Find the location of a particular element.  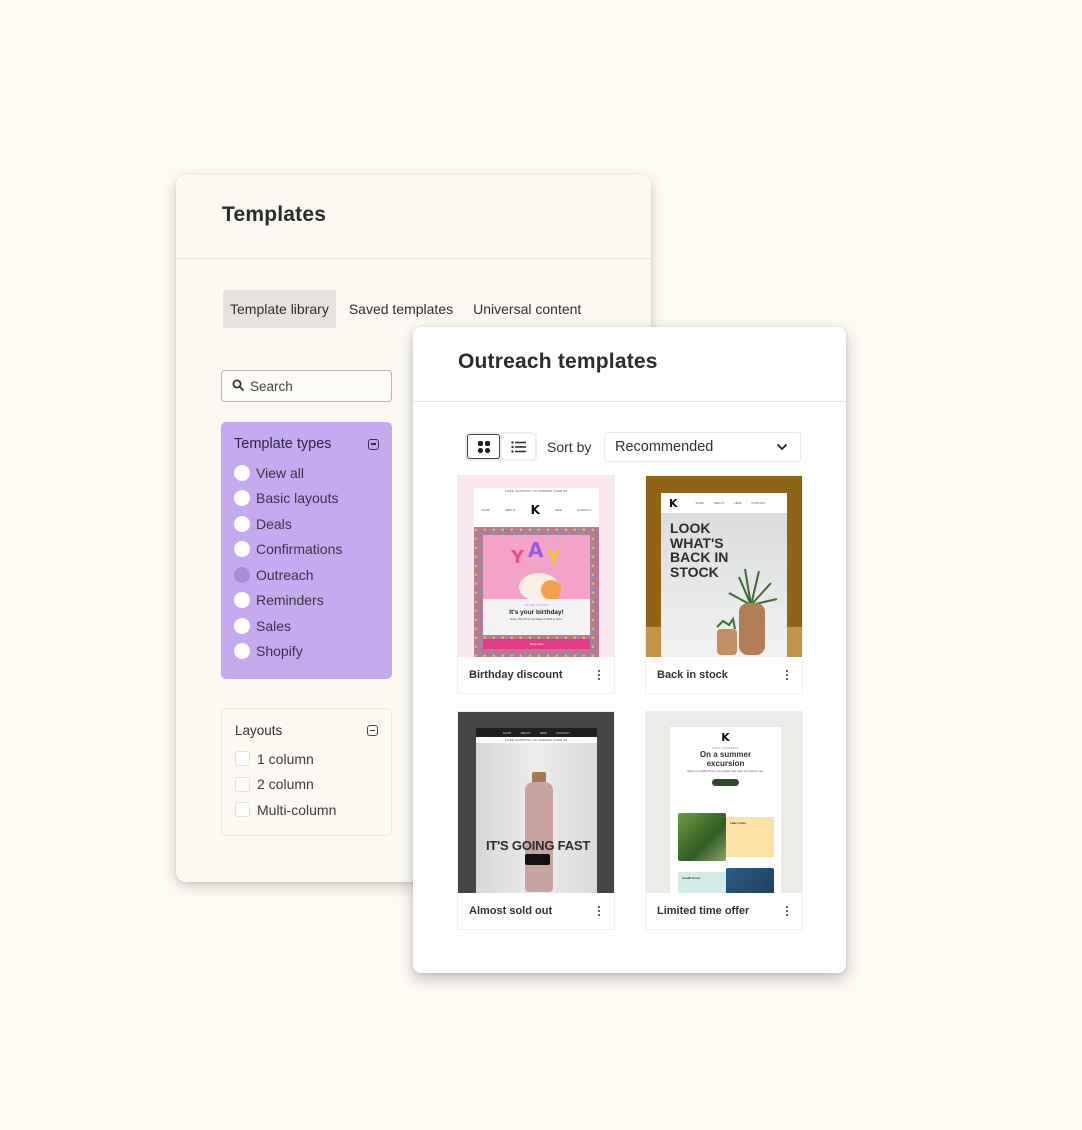

template-name: Birthday discount is located at coordinates (516, 675).